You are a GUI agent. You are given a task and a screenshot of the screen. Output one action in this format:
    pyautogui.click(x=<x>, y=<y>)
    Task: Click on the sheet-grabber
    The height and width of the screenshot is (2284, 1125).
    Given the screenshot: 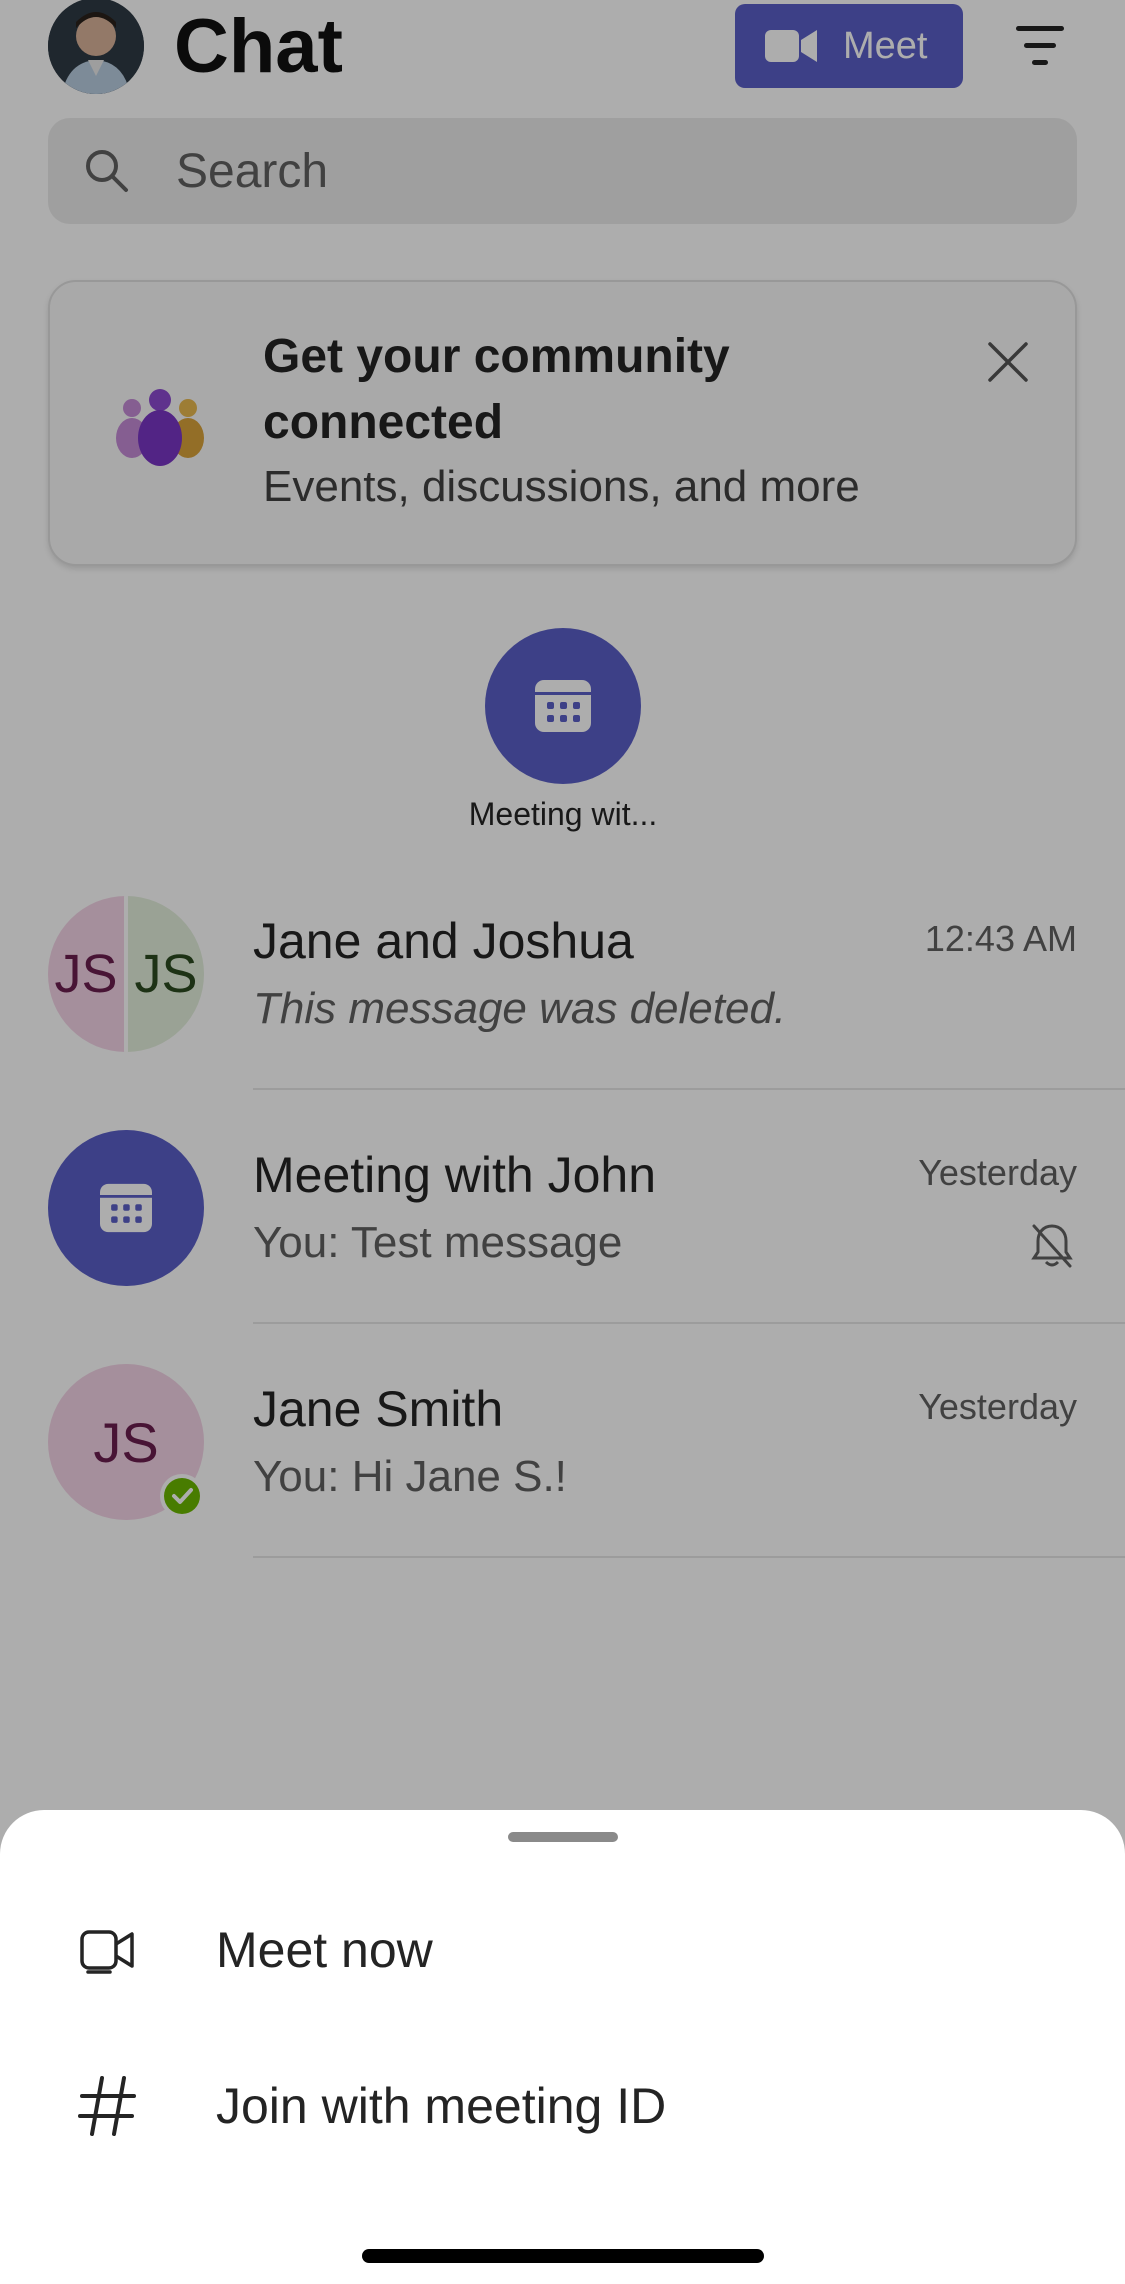 What is the action you would take?
    pyautogui.click(x=563, y=1837)
    